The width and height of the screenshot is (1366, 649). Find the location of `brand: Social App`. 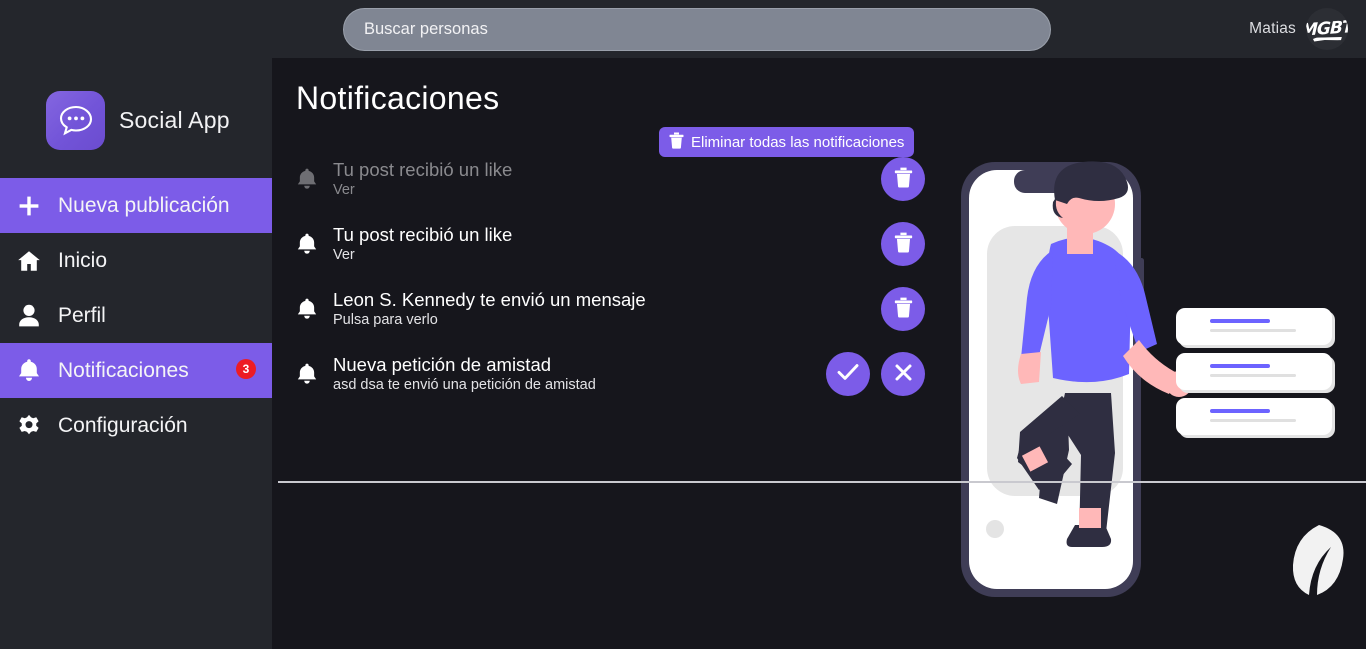

brand: Social App is located at coordinates (136, 114).